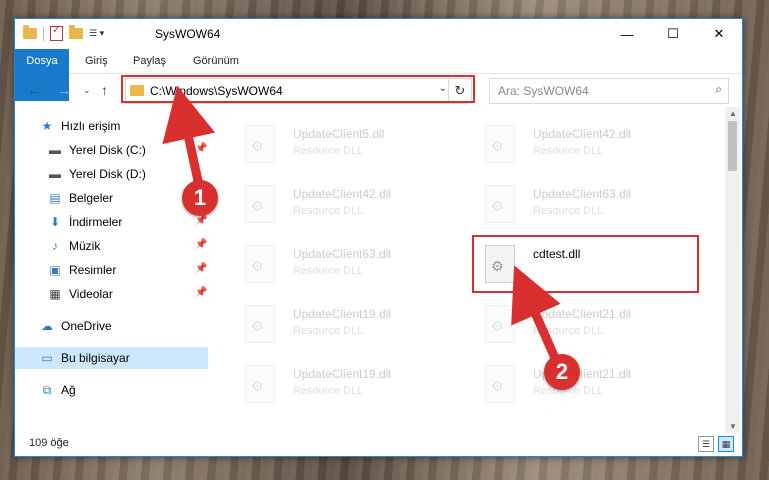  I want to click on arrow-to-address-bar, so click(189, 138).